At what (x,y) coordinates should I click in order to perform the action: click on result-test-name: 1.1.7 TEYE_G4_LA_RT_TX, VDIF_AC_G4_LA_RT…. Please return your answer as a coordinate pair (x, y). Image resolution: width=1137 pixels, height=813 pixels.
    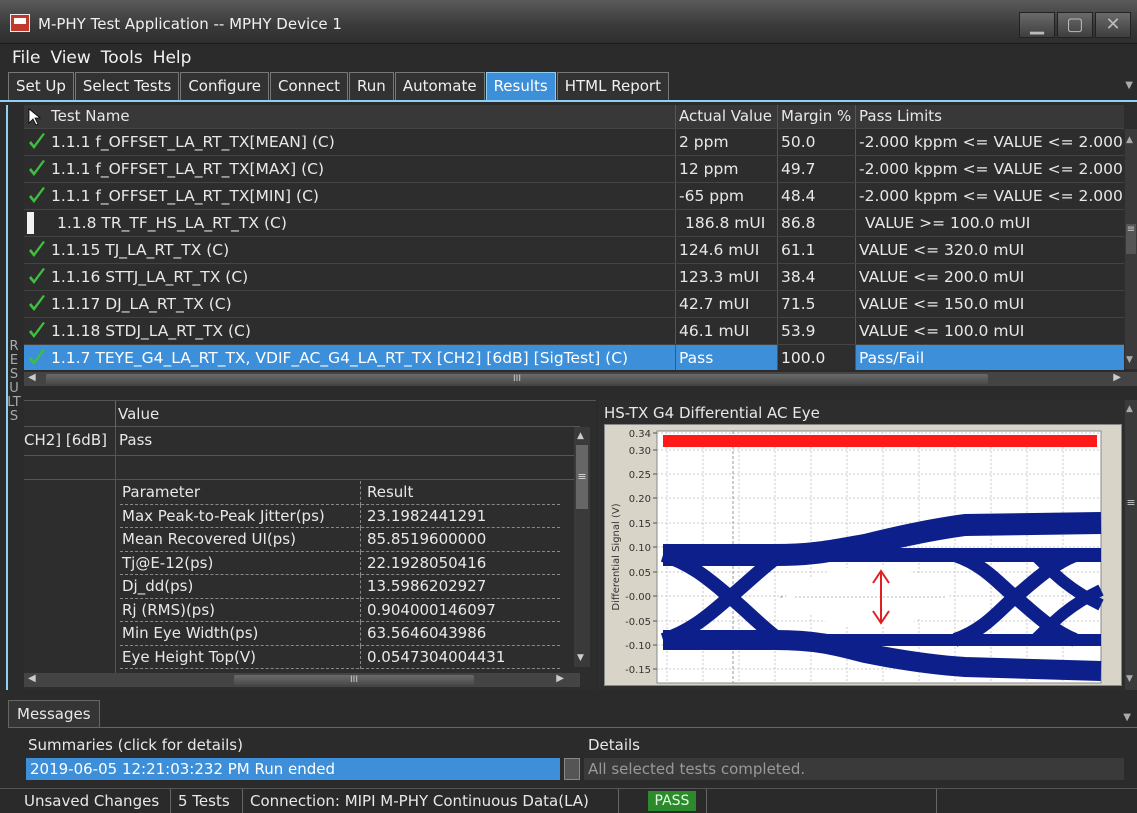
    Looking at the image, I should click on (340, 358).